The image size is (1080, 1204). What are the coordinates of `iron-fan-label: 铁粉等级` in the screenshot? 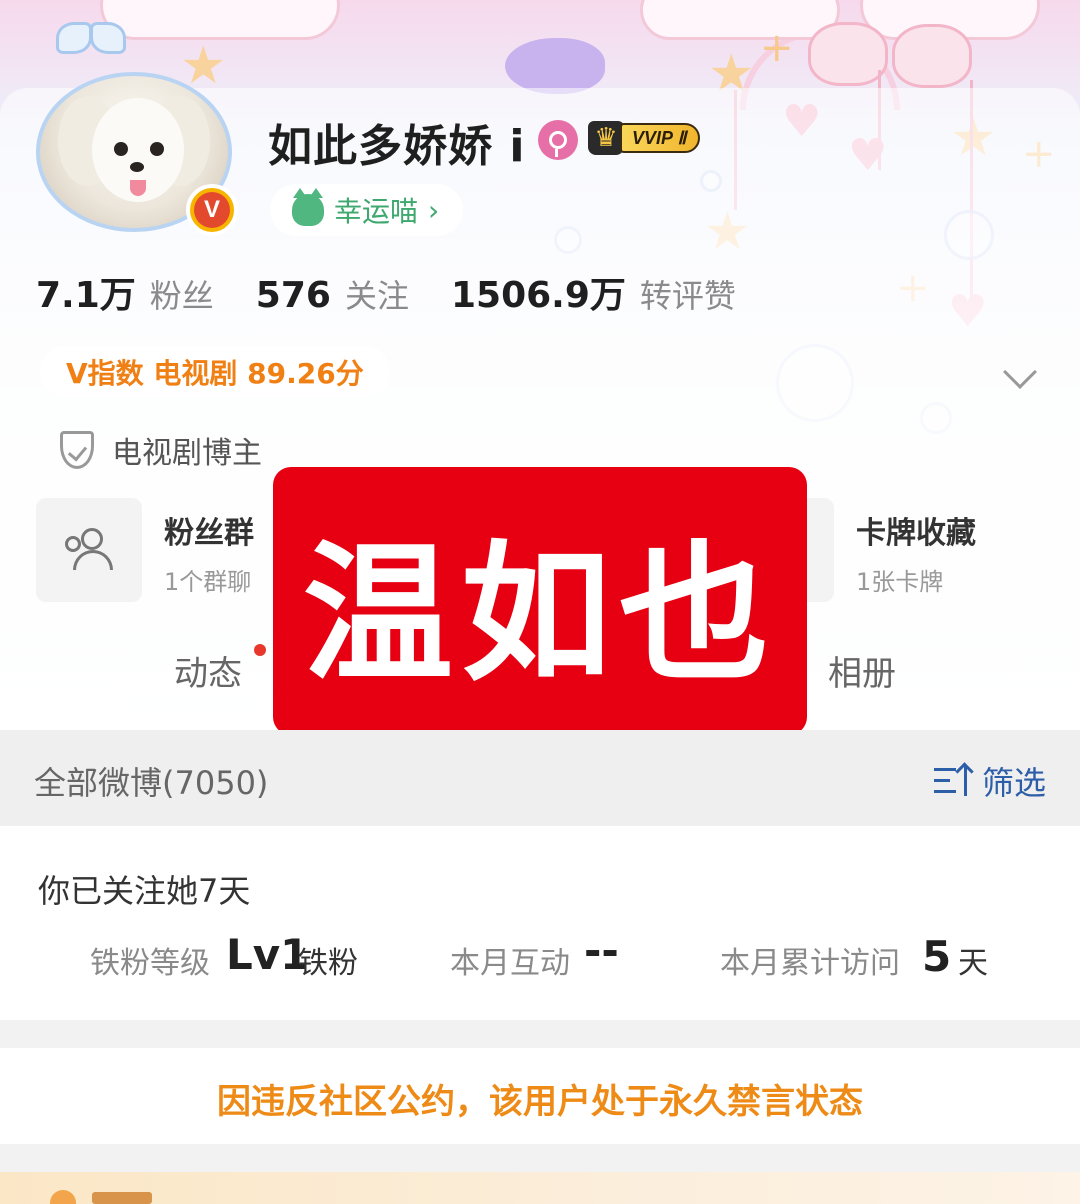 It's located at (150, 963).